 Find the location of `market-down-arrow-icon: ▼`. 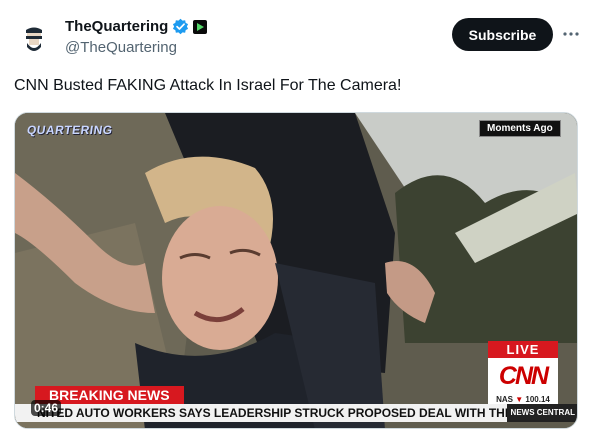

market-down-arrow-icon: ▼ is located at coordinates (519, 399).